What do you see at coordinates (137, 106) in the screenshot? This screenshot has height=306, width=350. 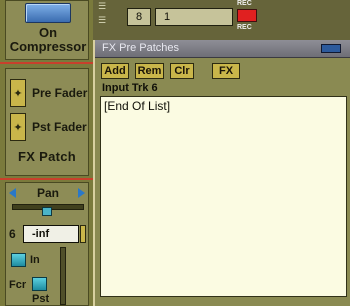 I see `list-item: [End Of List]` at bounding box center [137, 106].